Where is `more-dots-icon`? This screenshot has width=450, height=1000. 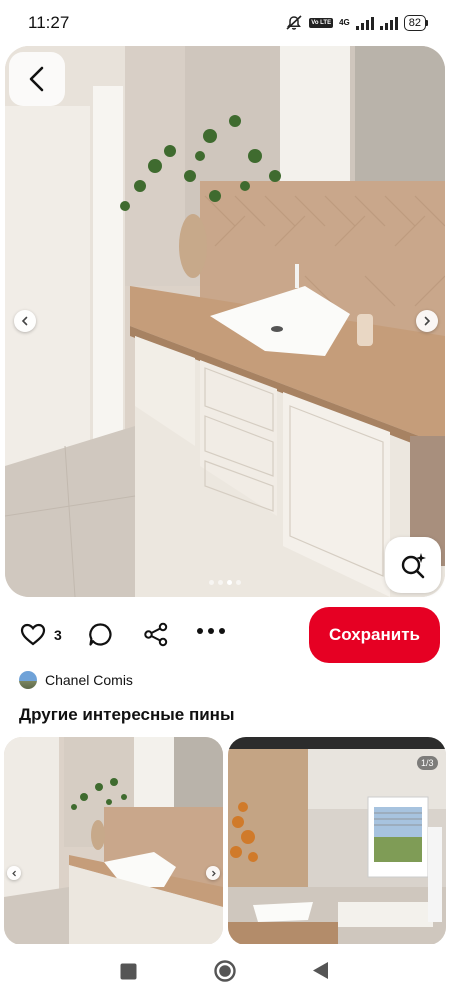 more-dots-icon is located at coordinates (211, 631).